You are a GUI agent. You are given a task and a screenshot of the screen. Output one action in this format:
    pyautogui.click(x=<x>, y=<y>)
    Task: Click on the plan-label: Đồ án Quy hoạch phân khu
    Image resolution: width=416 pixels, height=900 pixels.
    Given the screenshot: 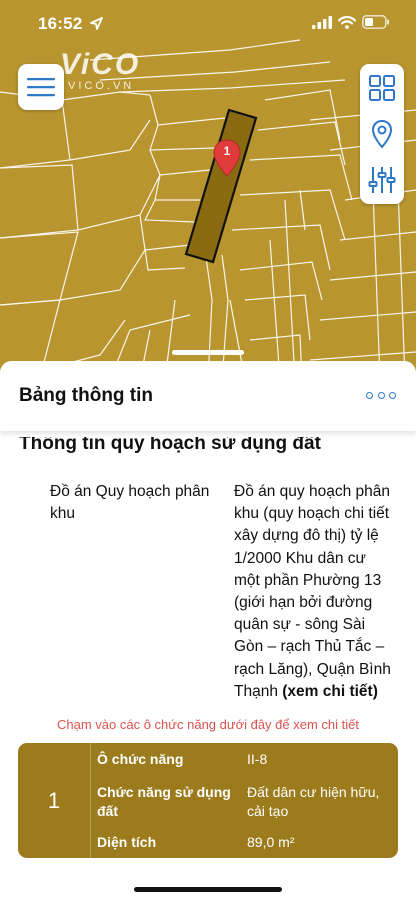 What is the action you would take?
    pyautogui.click(x=130, y=502)
    